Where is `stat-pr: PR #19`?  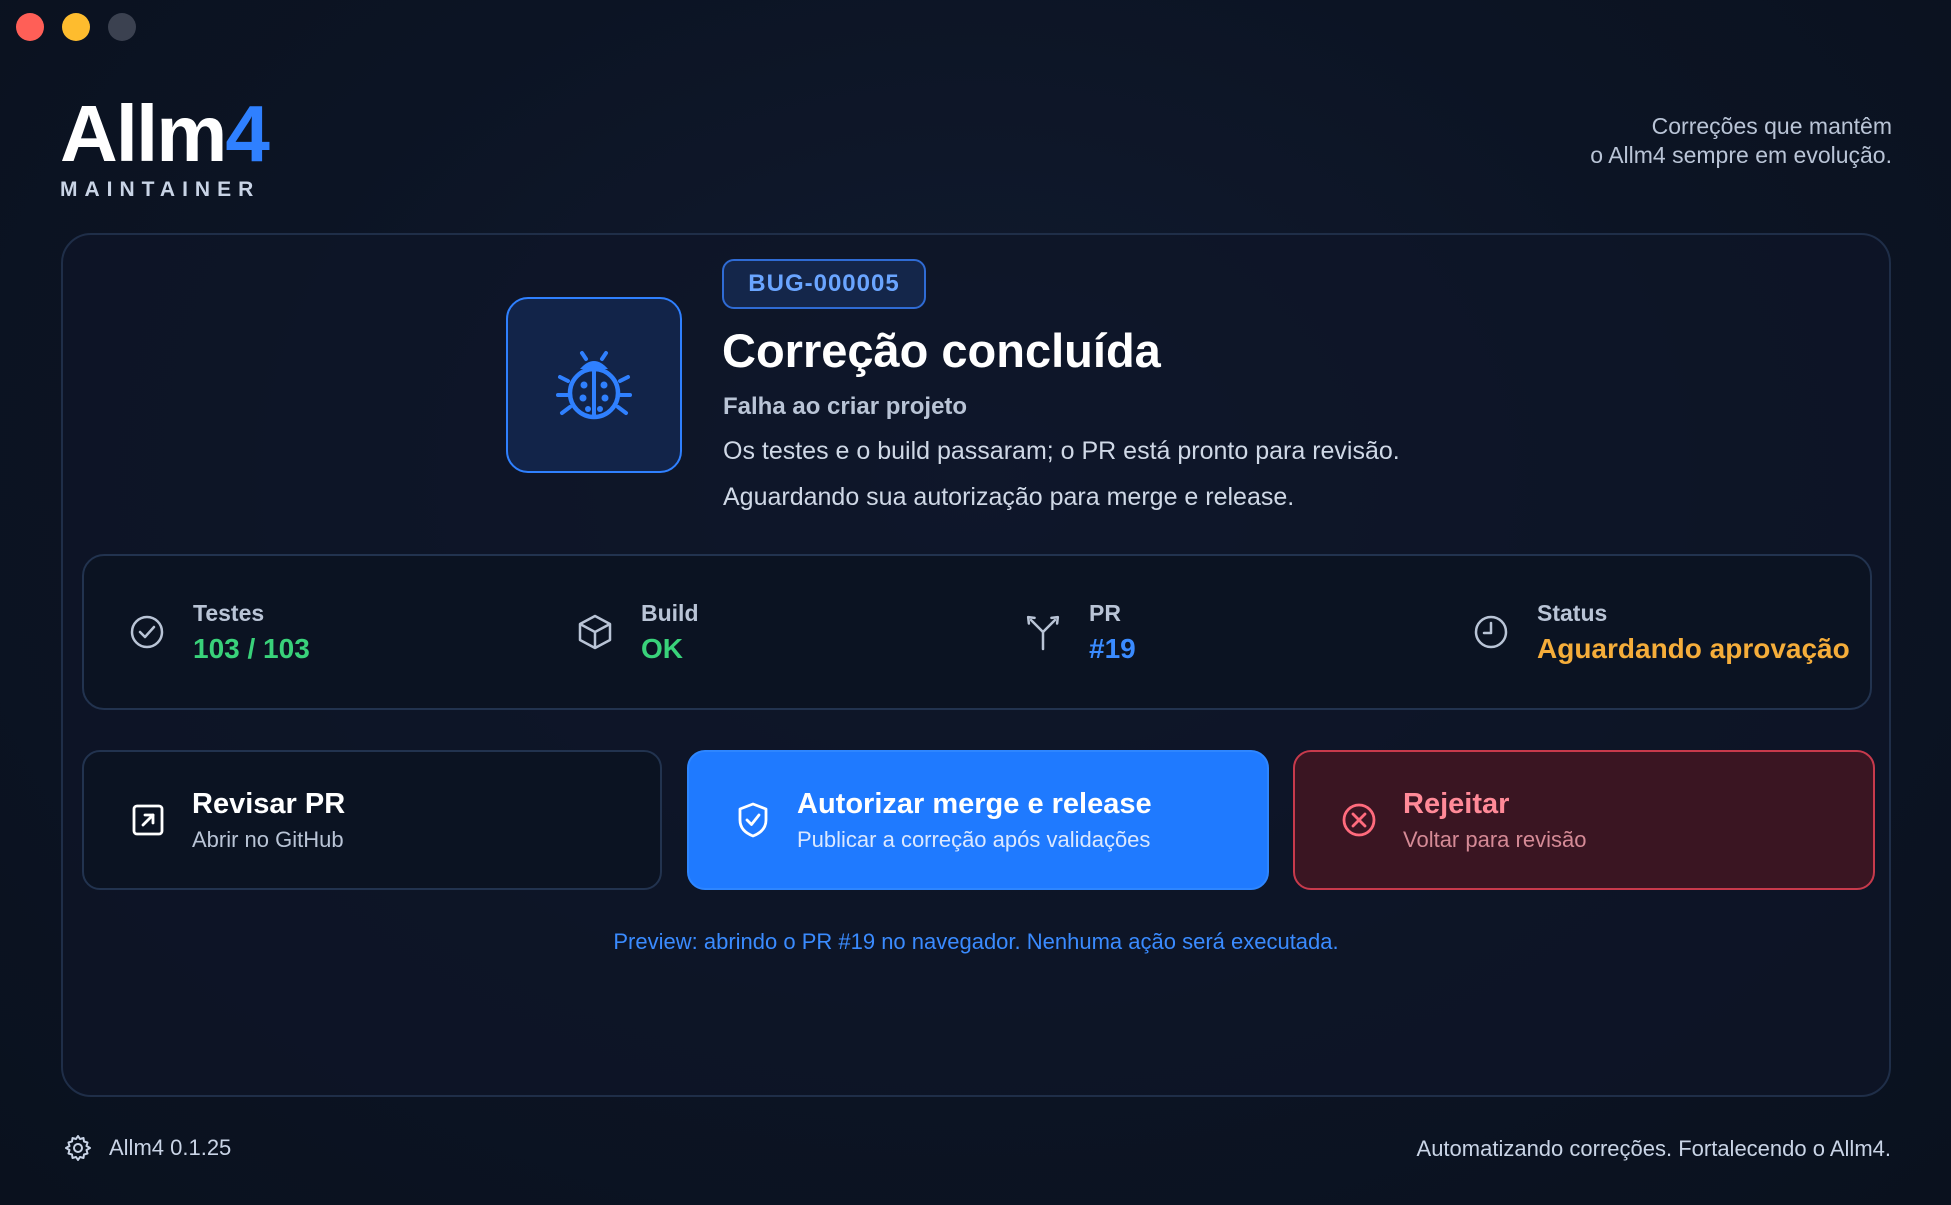
stat-pr: PR #19 is located at coordinates (1079, 632).